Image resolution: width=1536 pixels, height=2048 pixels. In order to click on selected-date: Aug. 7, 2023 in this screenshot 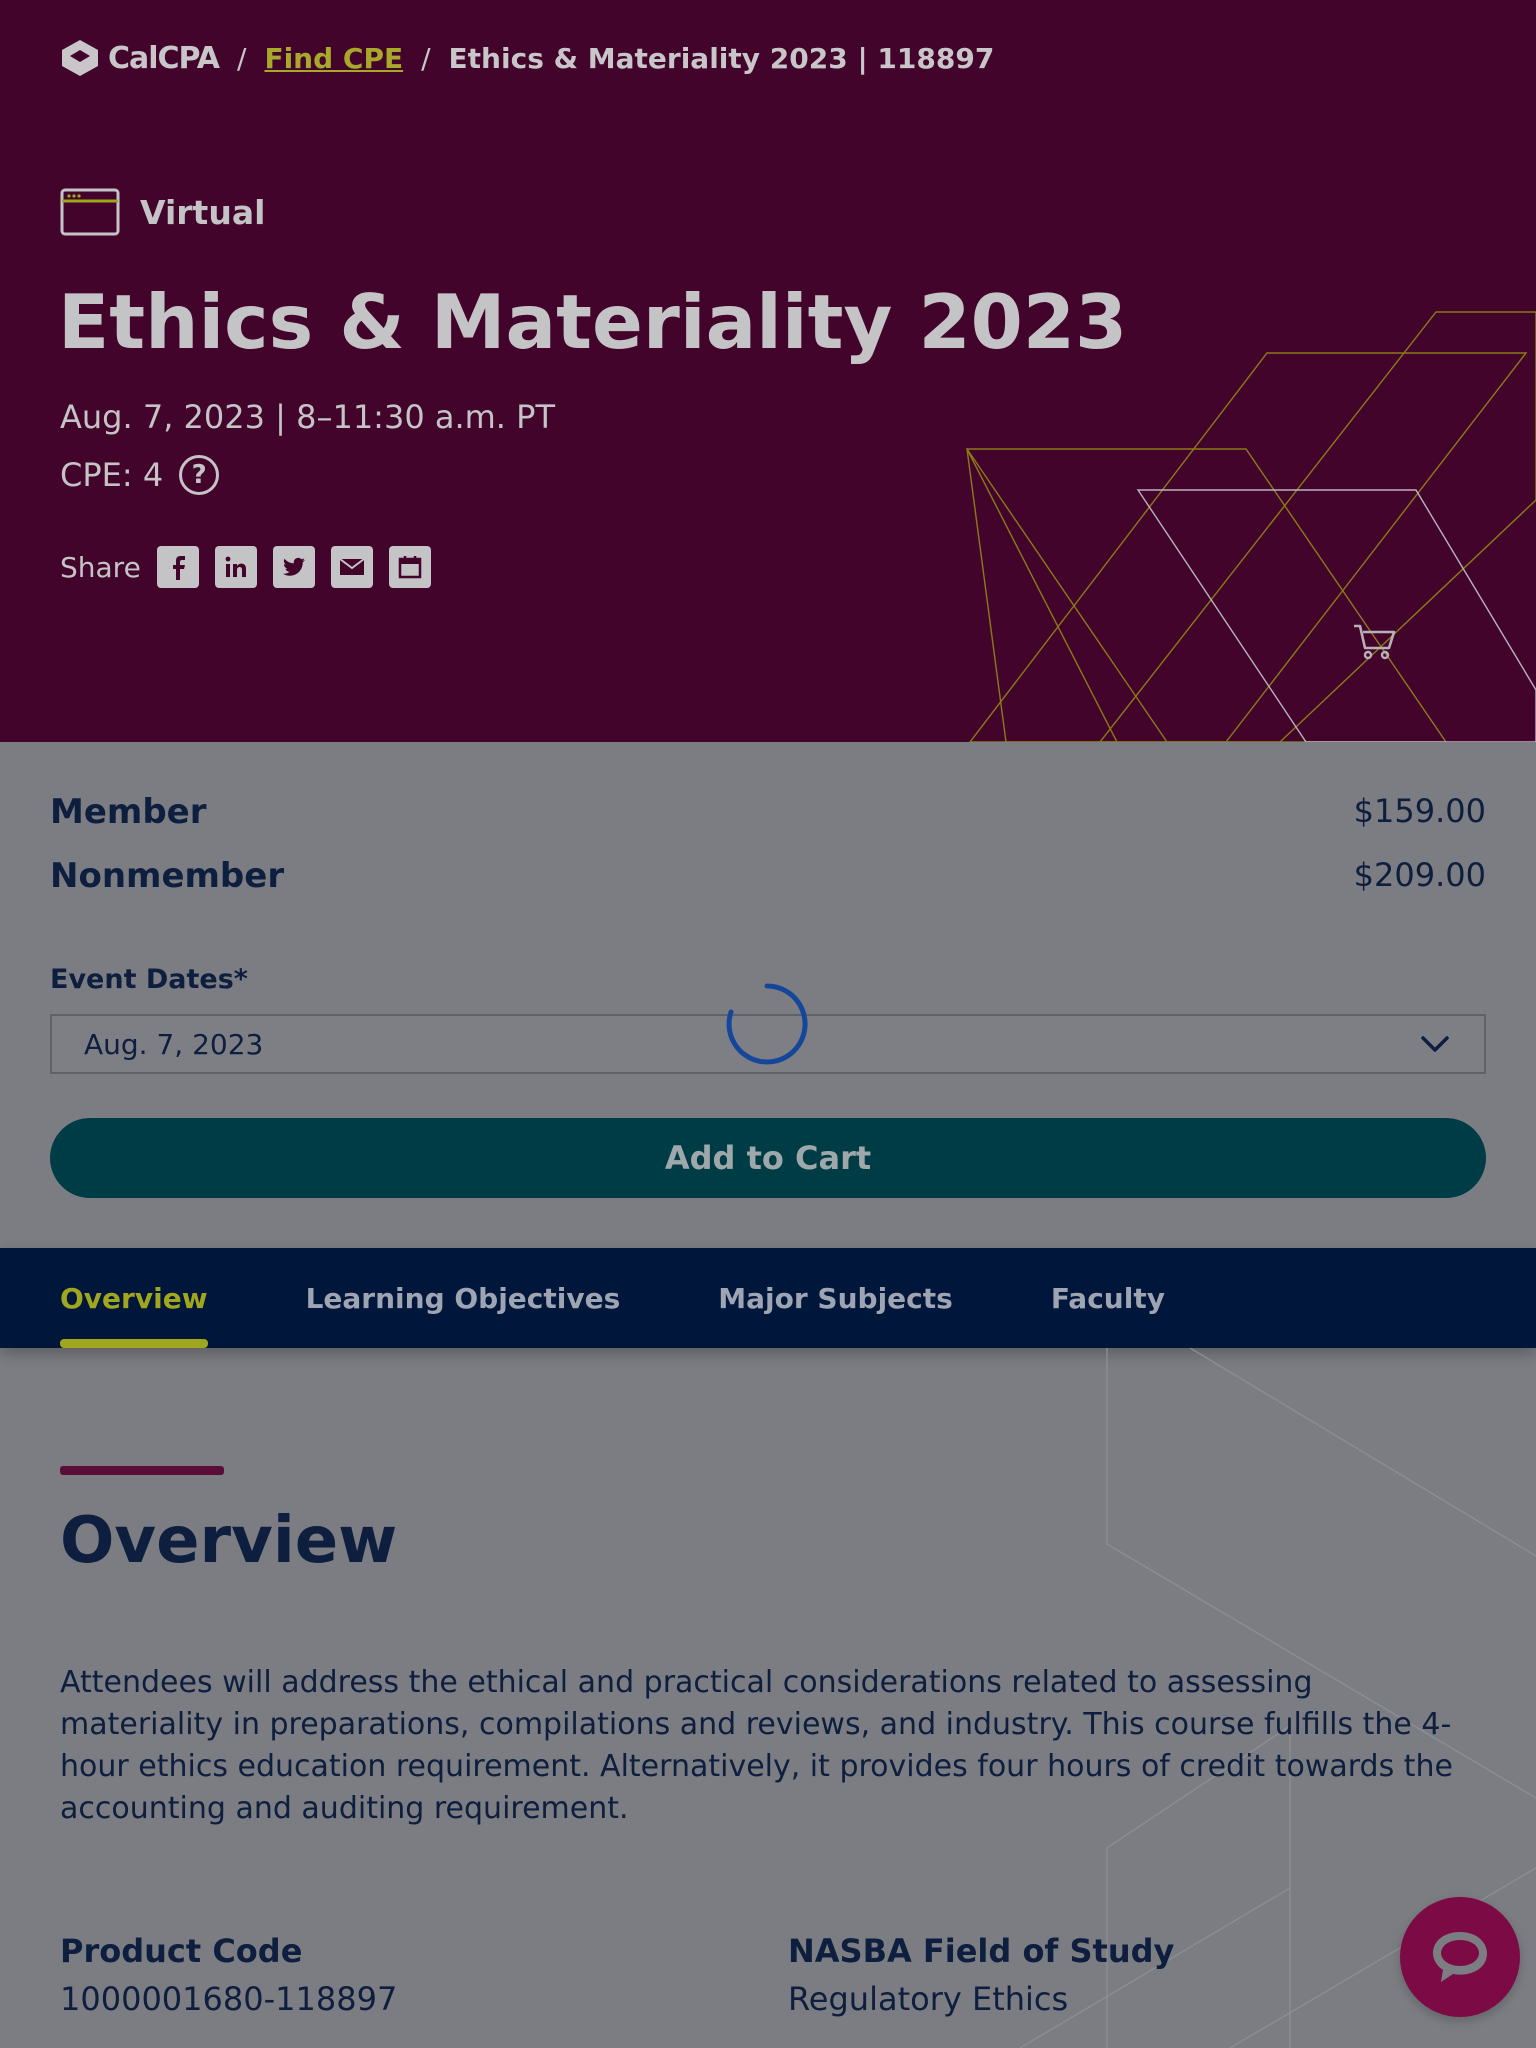, I will do `click(174, 1044)`.